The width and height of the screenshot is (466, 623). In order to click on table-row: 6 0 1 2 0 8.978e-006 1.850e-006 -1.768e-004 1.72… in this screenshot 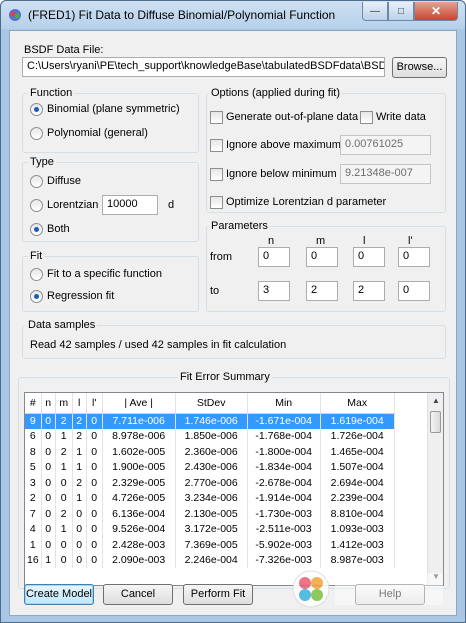, I will do `click(210, 436)`.